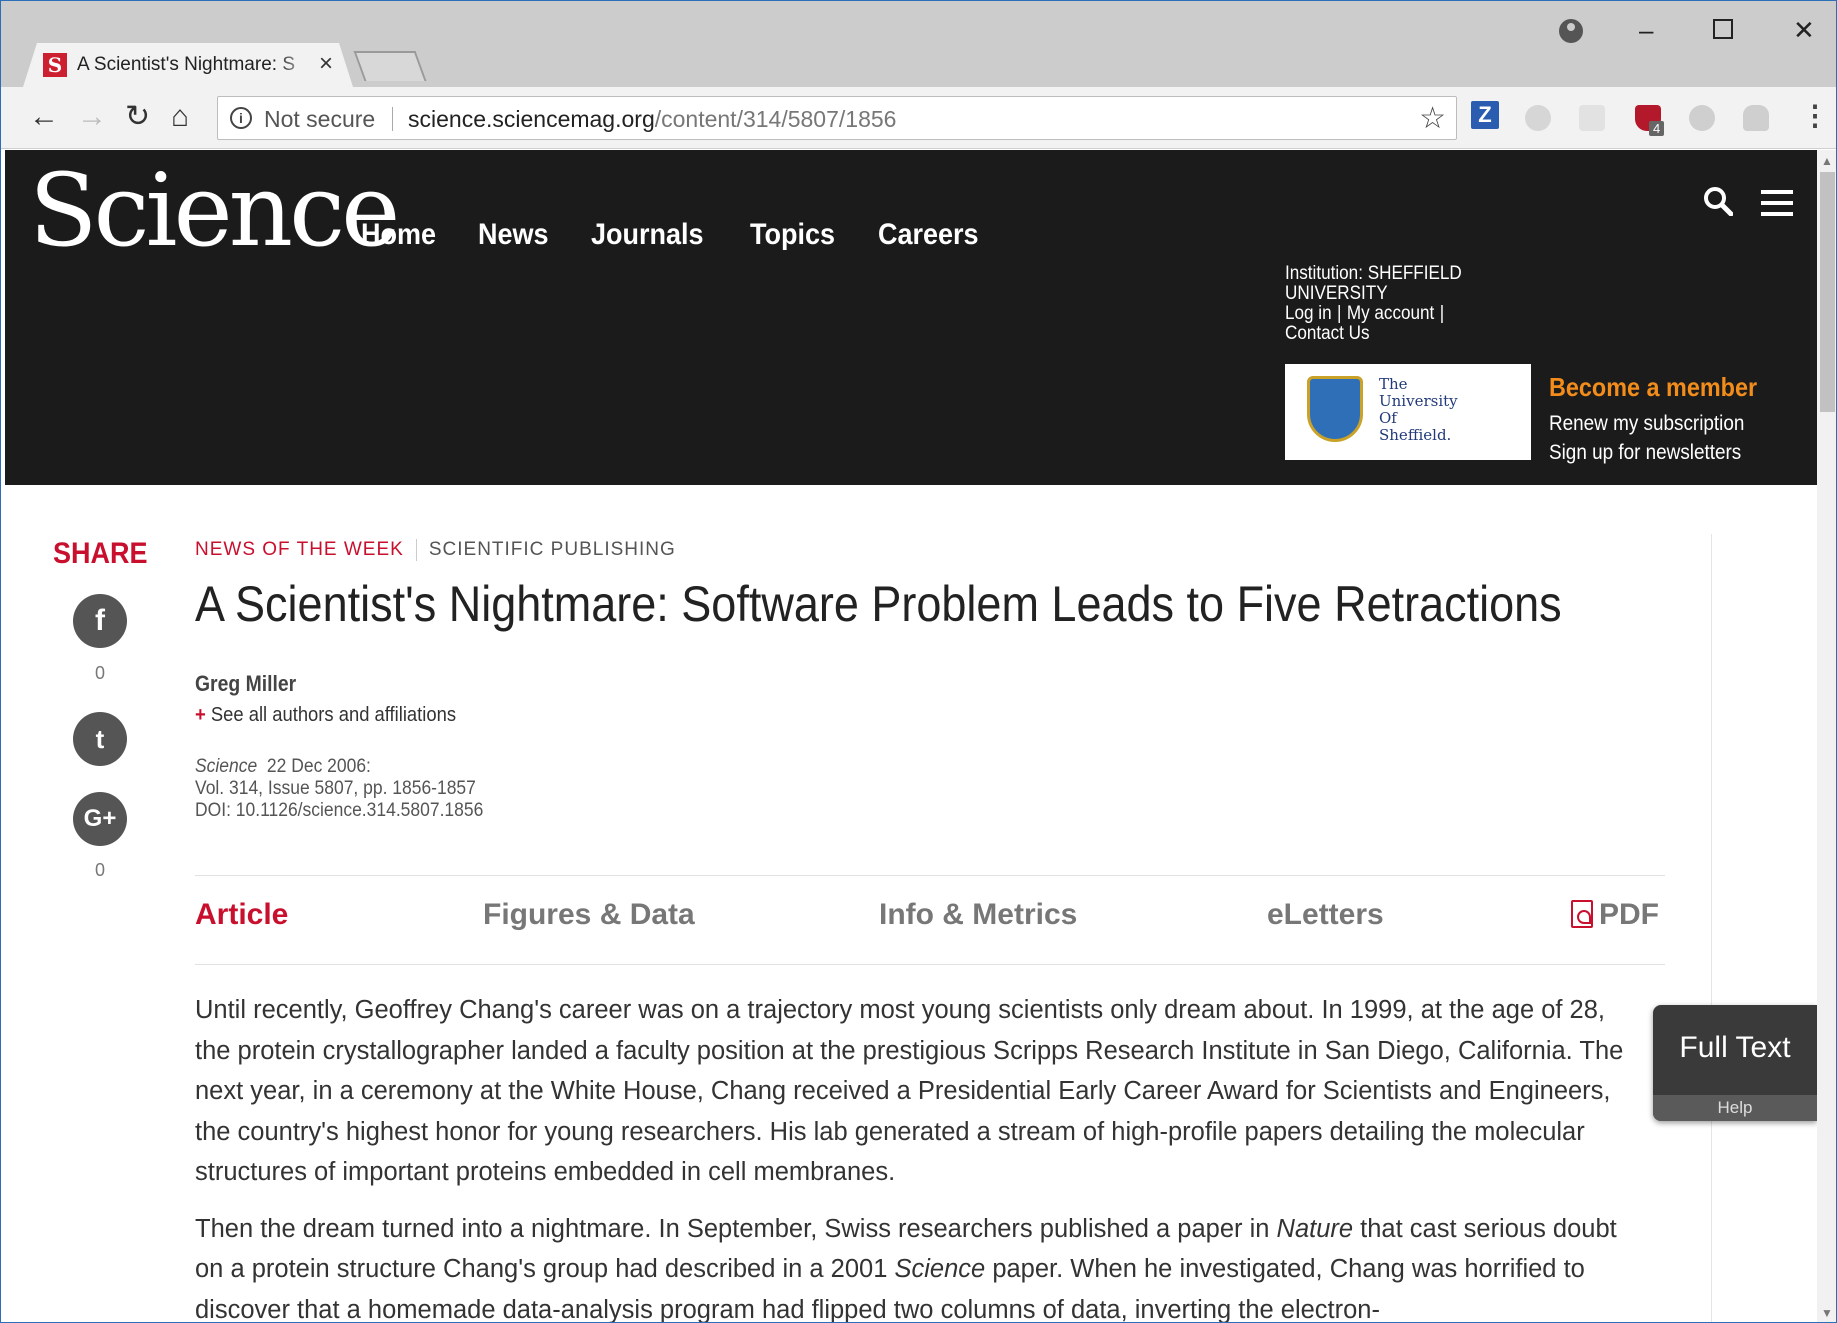 The width and height of the screenshot is (1837, 1323). Describe the element at coordinates (531, 119) in the screenshot. I see `url-host: science.sciencemag.org` at that location.